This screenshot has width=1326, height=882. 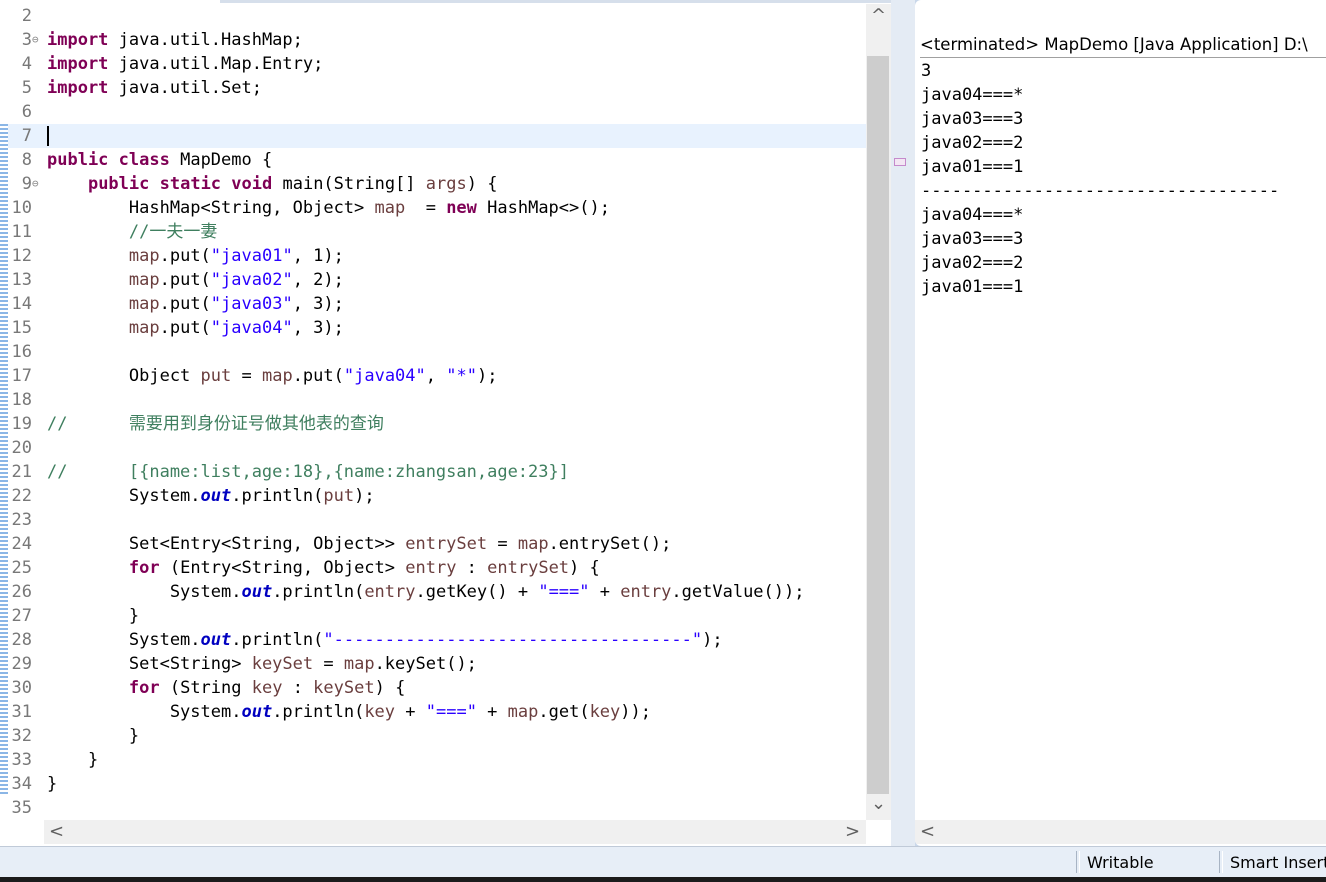 I want to click on scroll-right-icon: >, so click(x=852, y=832).